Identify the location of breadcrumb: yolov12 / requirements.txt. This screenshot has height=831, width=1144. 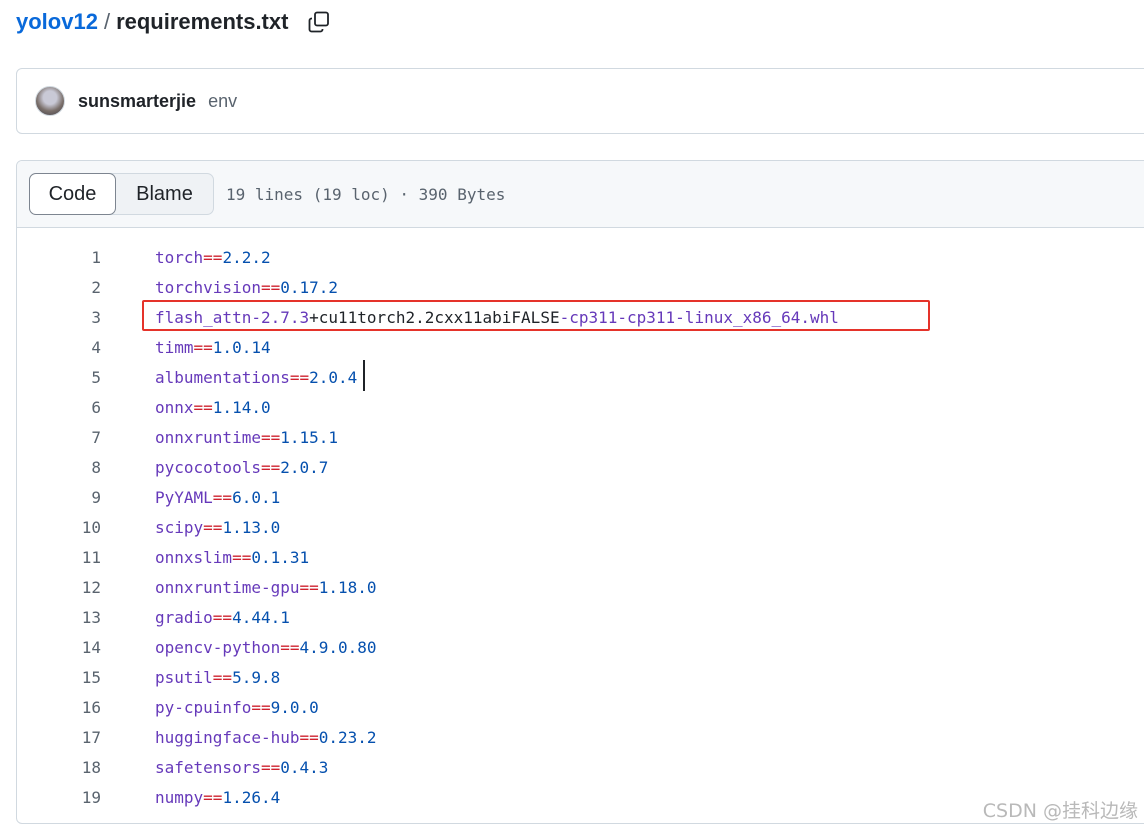
(174, 22).